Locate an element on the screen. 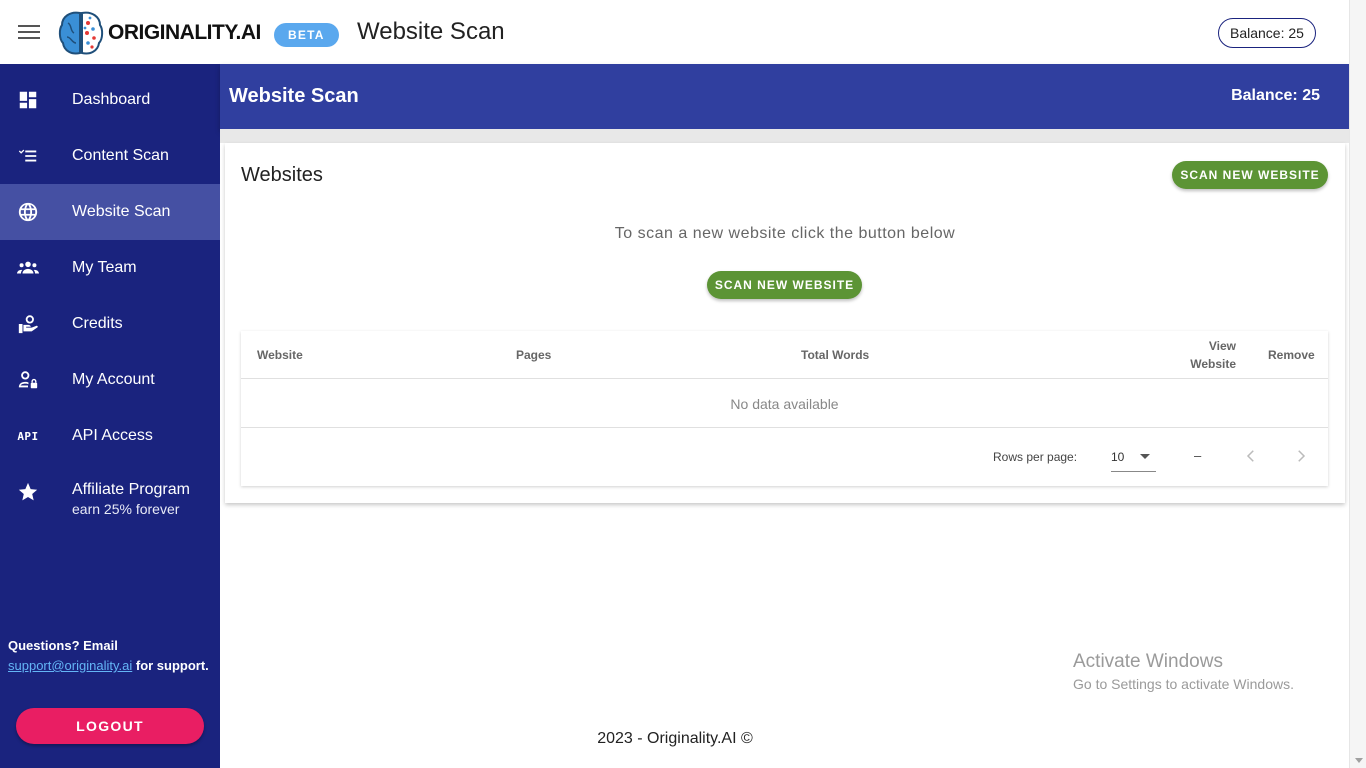 The width and height of the screenshot is (1366, 768). watermark-subtitle: Go to Settings to activate Windows. is located at coordinates (1183, 684).